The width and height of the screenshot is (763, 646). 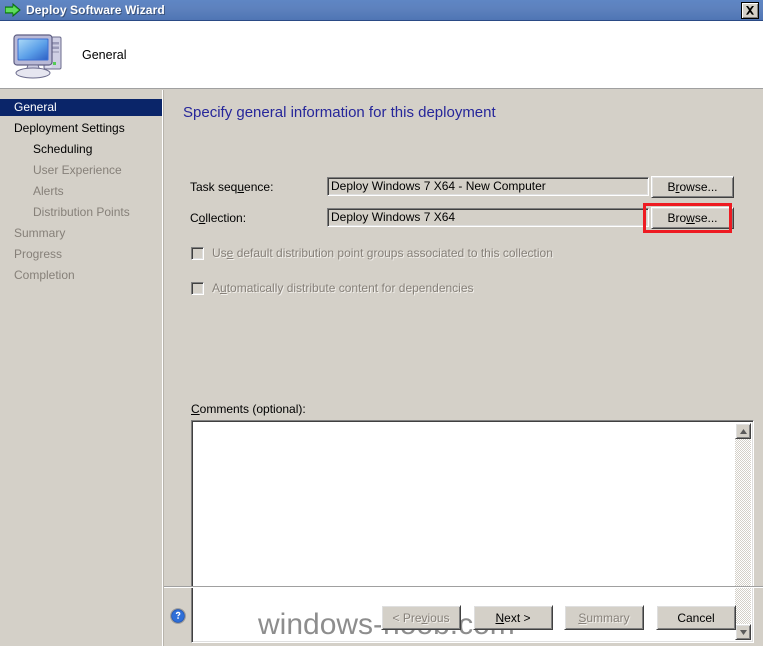 I want to click on scrollbar-up-button, so click(x=743, y=431).